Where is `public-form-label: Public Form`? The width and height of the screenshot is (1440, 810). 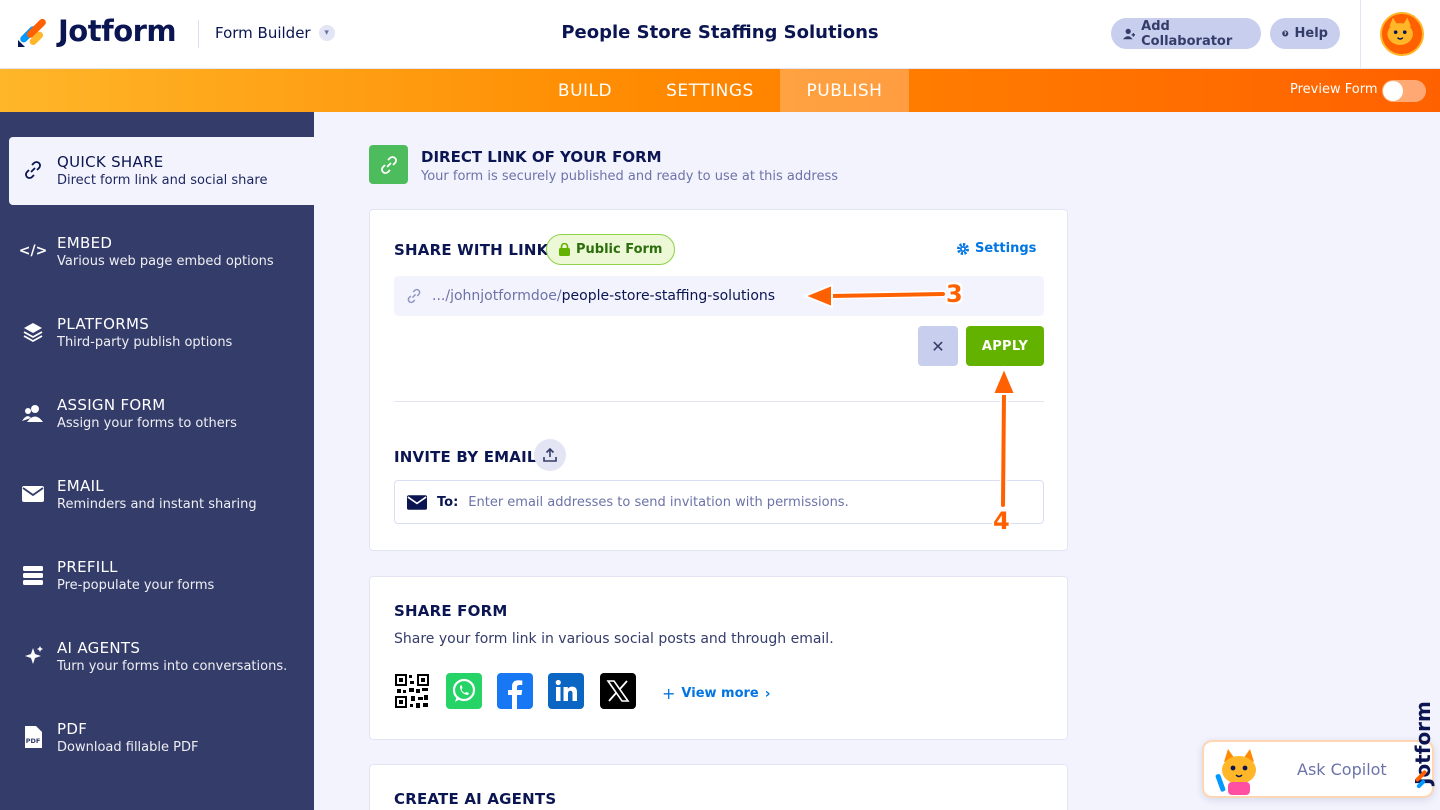 public-form-label: Public Form is located at coordinates (619, 249).